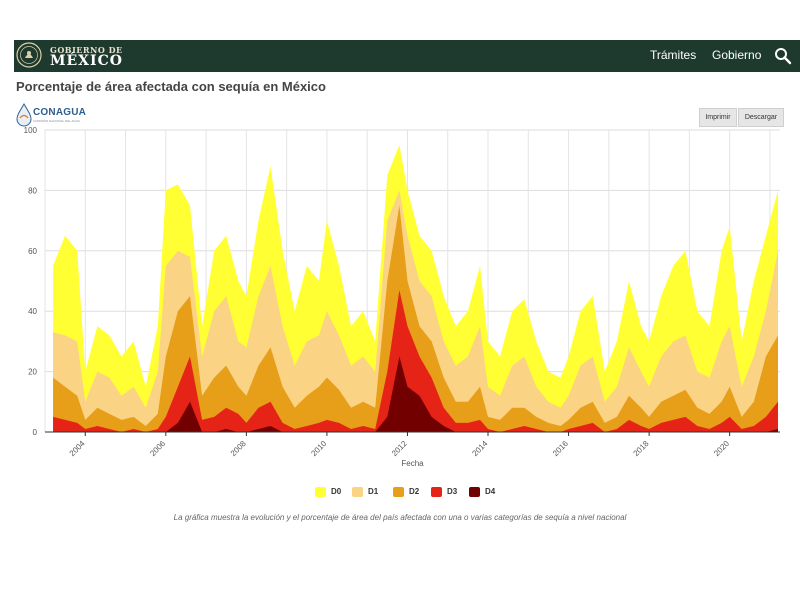 The width and height of the screenshot is (800, 600). I want to click on legend-label-d1: D1, so click(373, 491).